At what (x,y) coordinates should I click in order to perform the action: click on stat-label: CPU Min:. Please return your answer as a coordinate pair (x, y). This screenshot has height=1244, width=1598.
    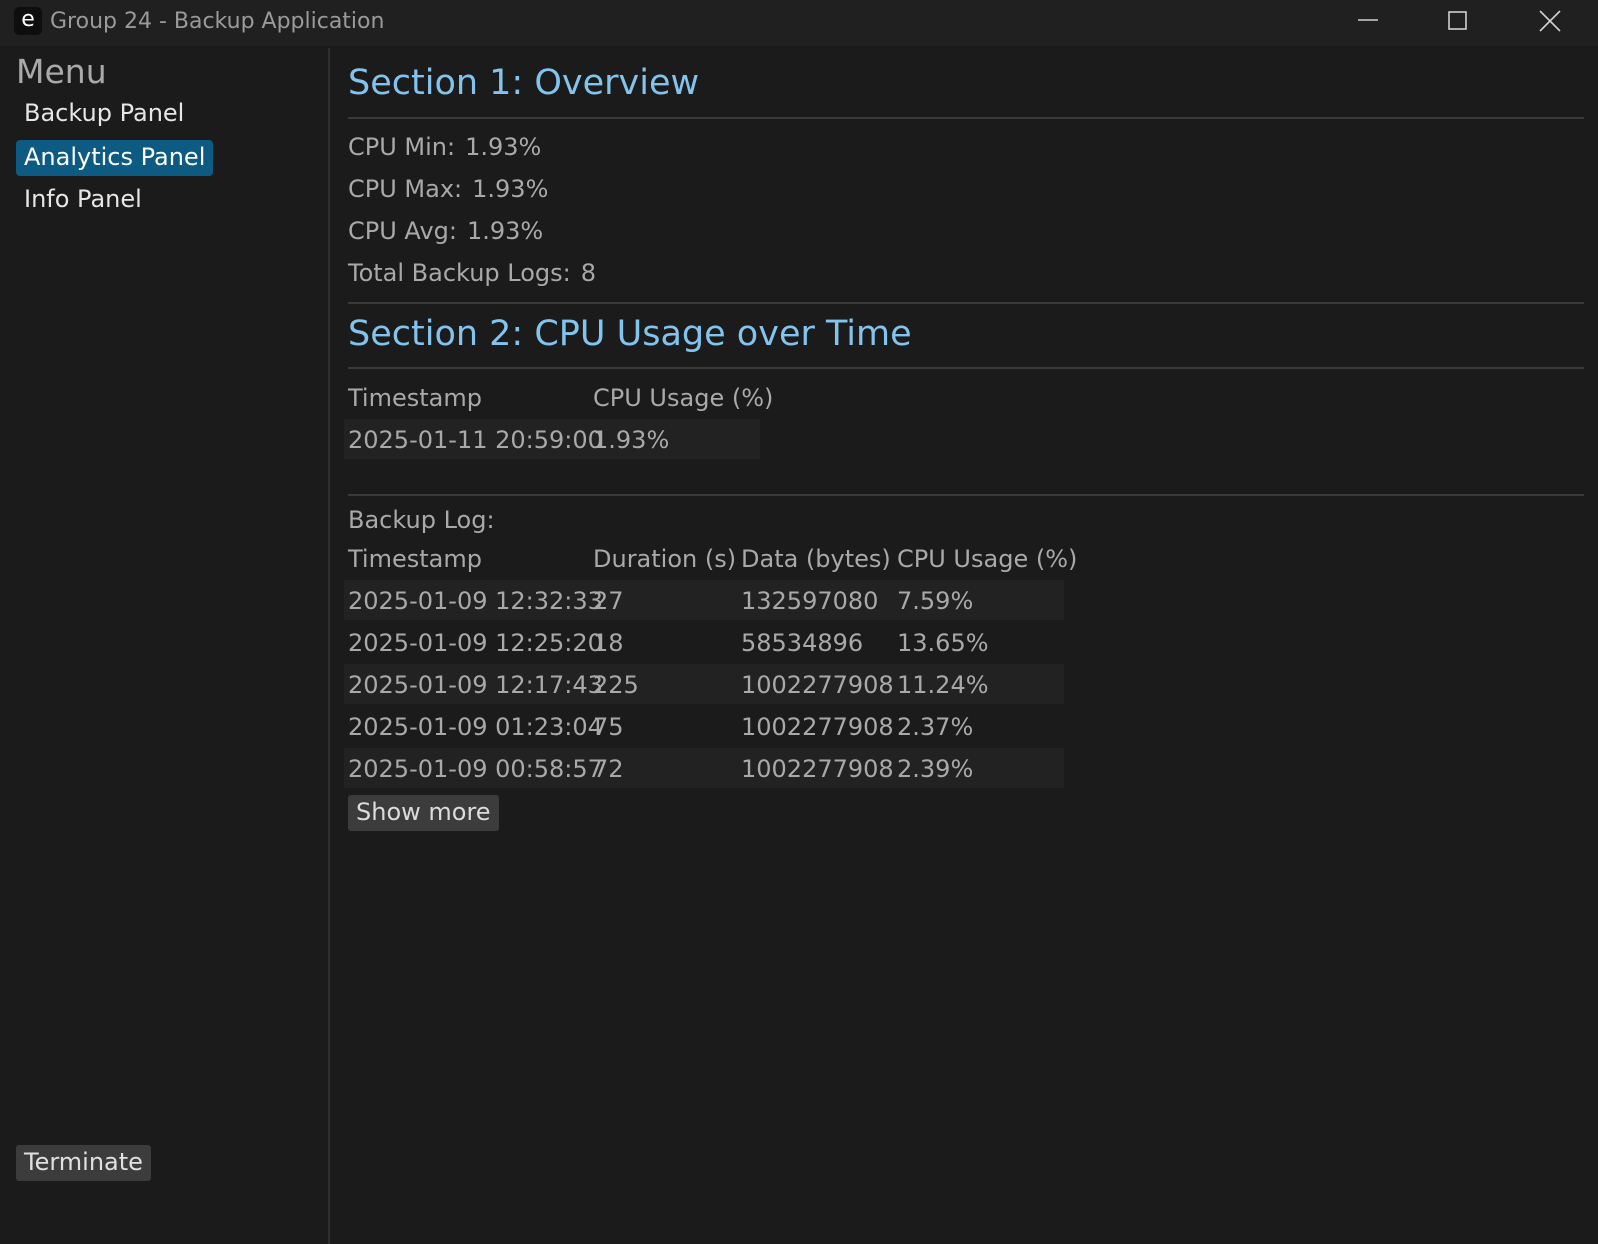
    Looking at the image, I should click on (402, 147).